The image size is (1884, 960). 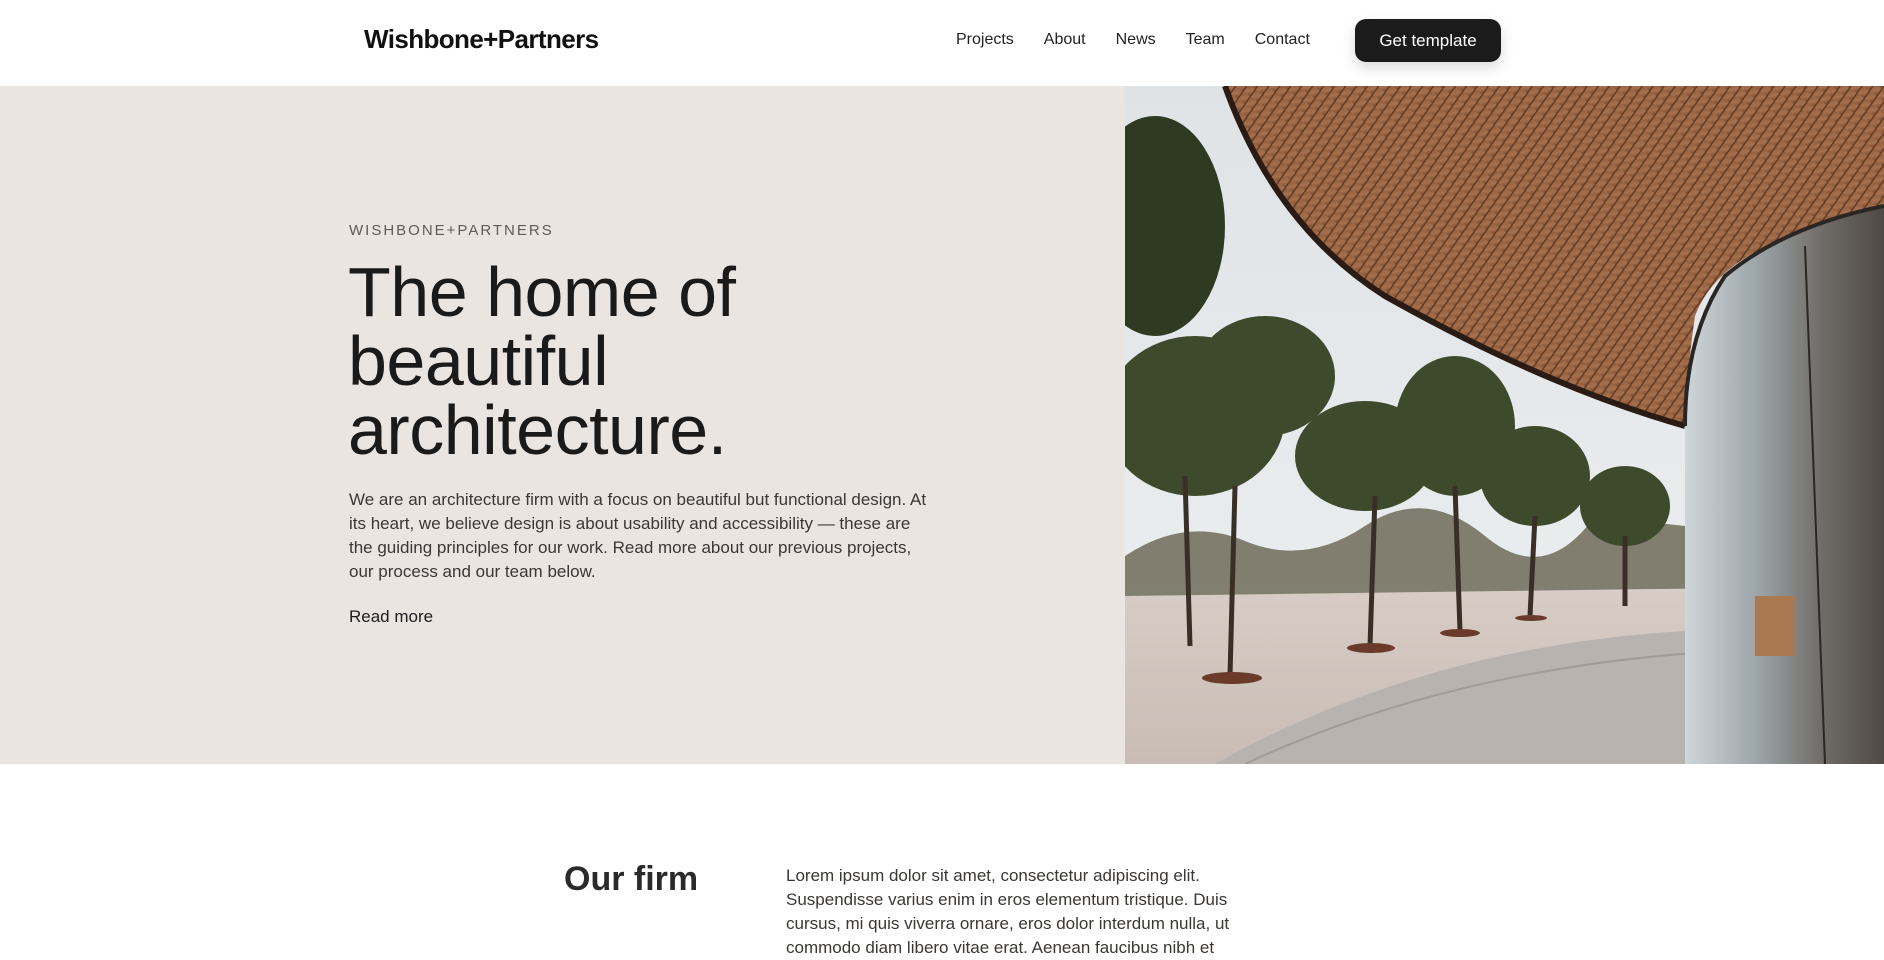 What do you see at coordinates (1282, 40) in the screenshot?
I see `nav-link-contact: Contact` at bounding box center [1282, 40].